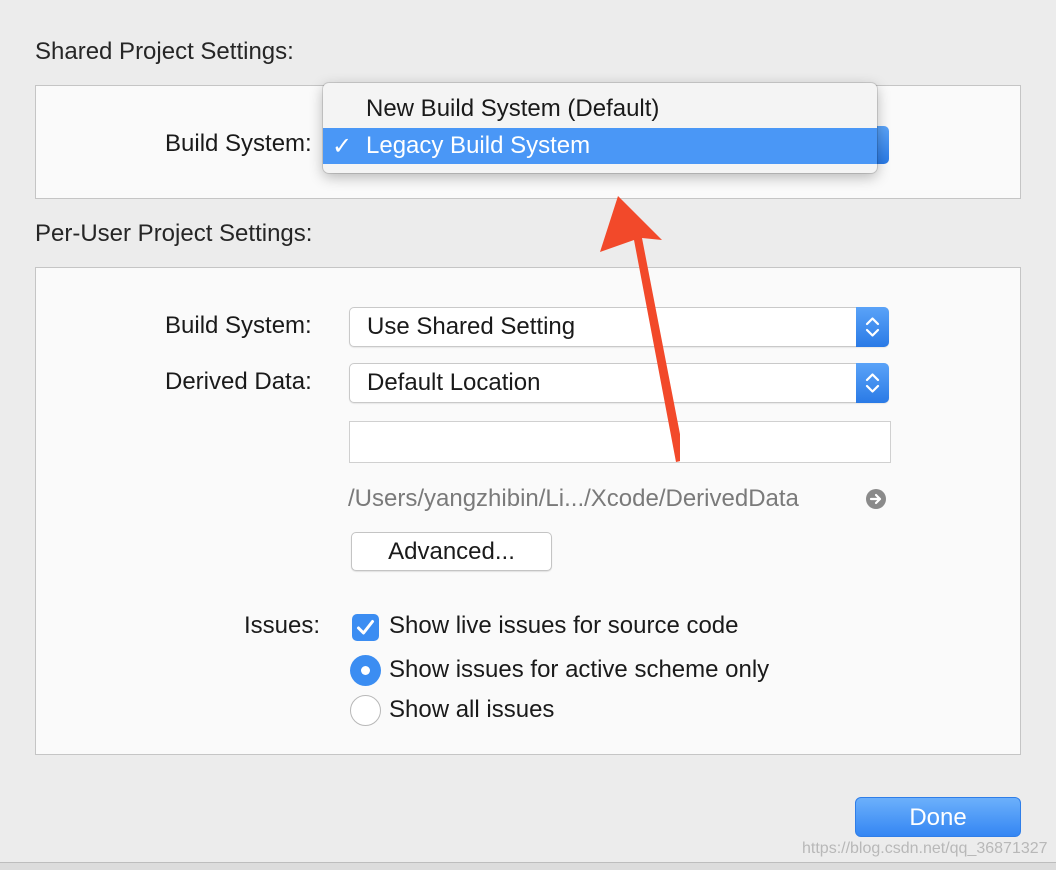  What do you see at coordinates (282, 625) in the screenshot?
I see `issues-label: Issues:` at bounding box center [282, 625].